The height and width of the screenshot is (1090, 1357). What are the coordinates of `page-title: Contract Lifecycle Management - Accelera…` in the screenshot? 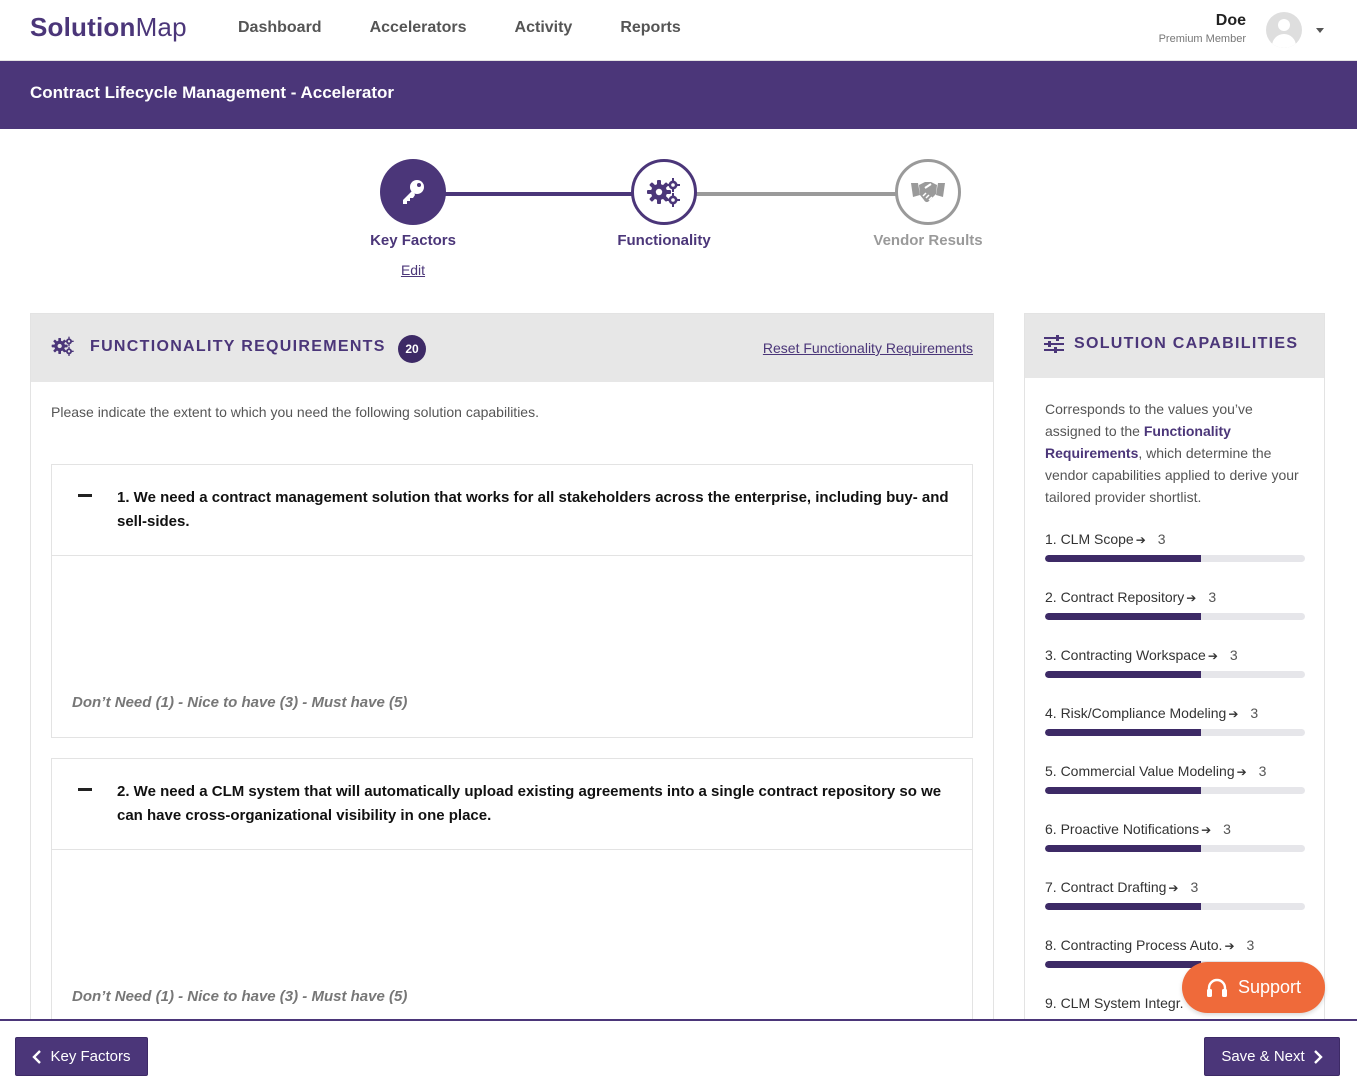 It's located at (212, 92).